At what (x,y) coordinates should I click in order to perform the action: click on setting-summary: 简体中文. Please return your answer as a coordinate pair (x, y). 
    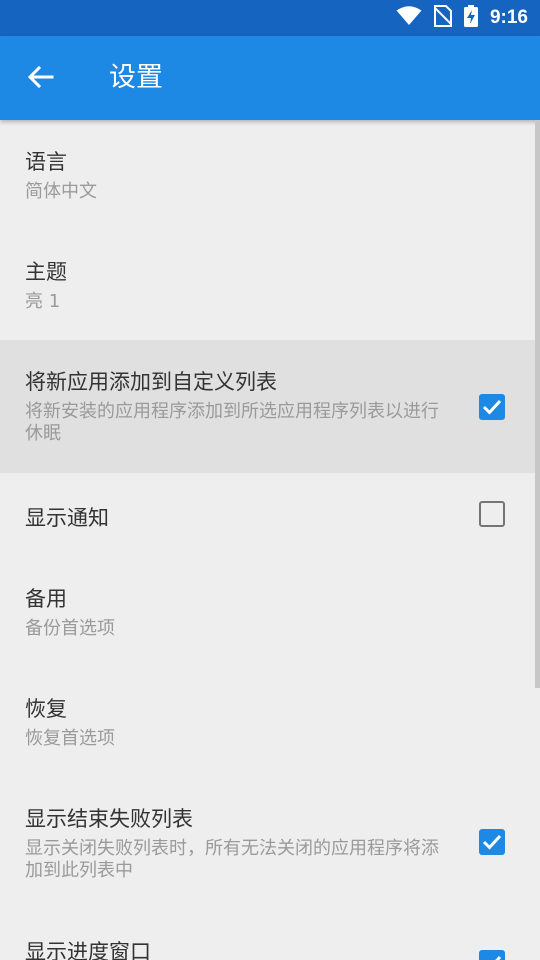
    Looking at the image, I should click on (61, 191).